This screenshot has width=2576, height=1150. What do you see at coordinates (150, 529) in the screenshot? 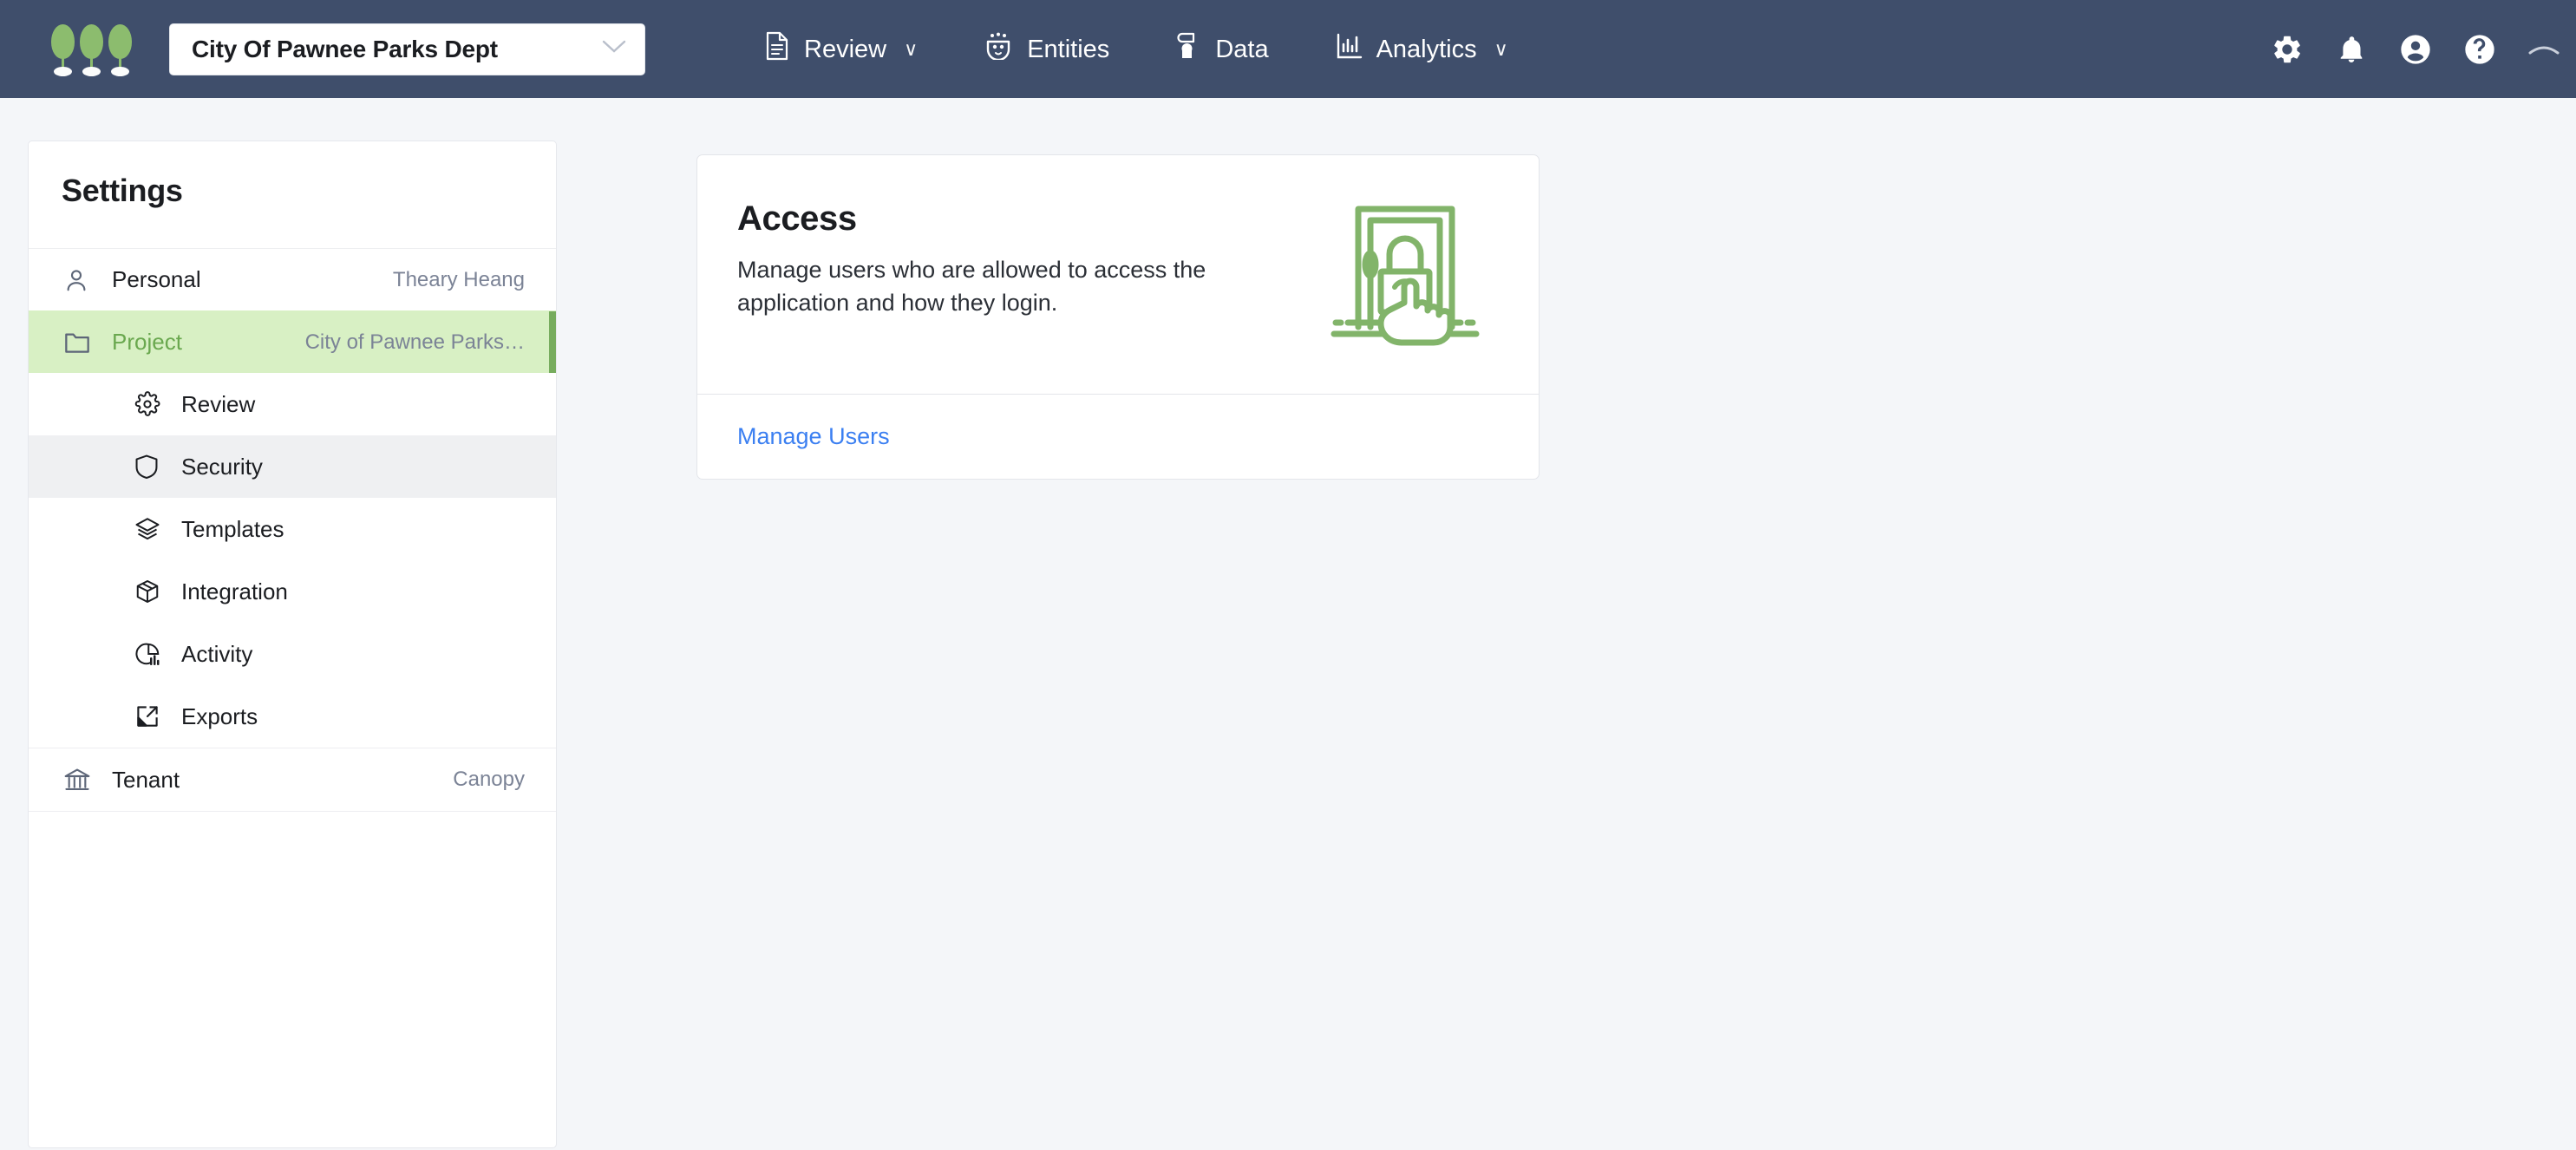
I see `layers-icon` at bounding box center [150, 529].